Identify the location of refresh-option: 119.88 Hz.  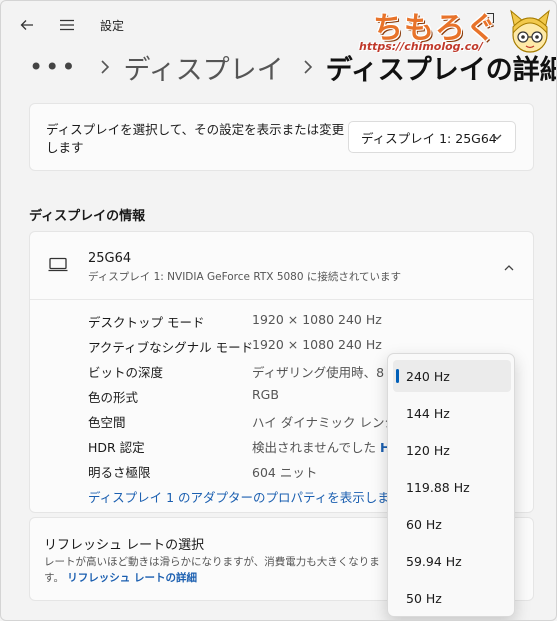
(452, 487).